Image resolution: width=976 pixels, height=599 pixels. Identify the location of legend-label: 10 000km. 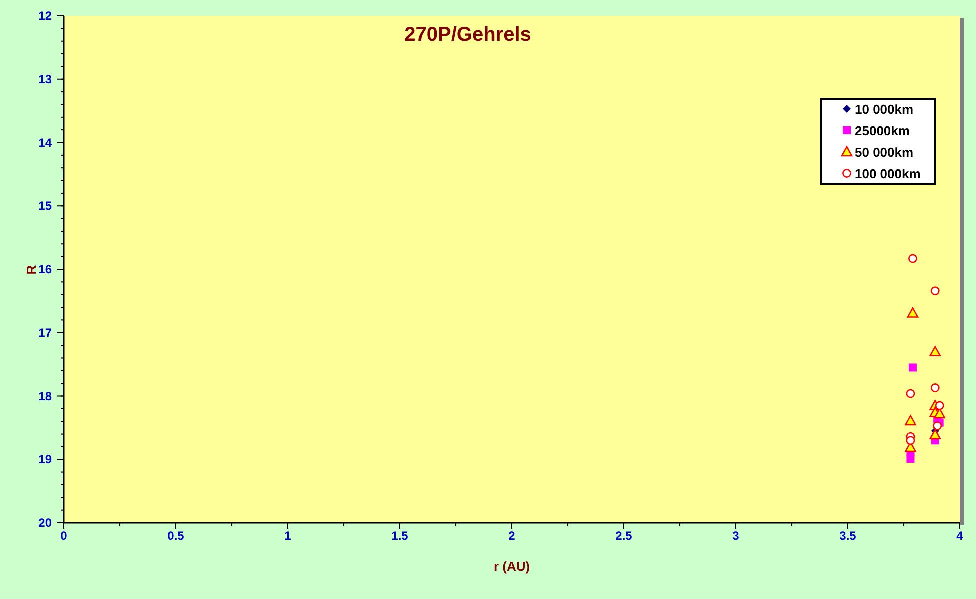
(884, 109).